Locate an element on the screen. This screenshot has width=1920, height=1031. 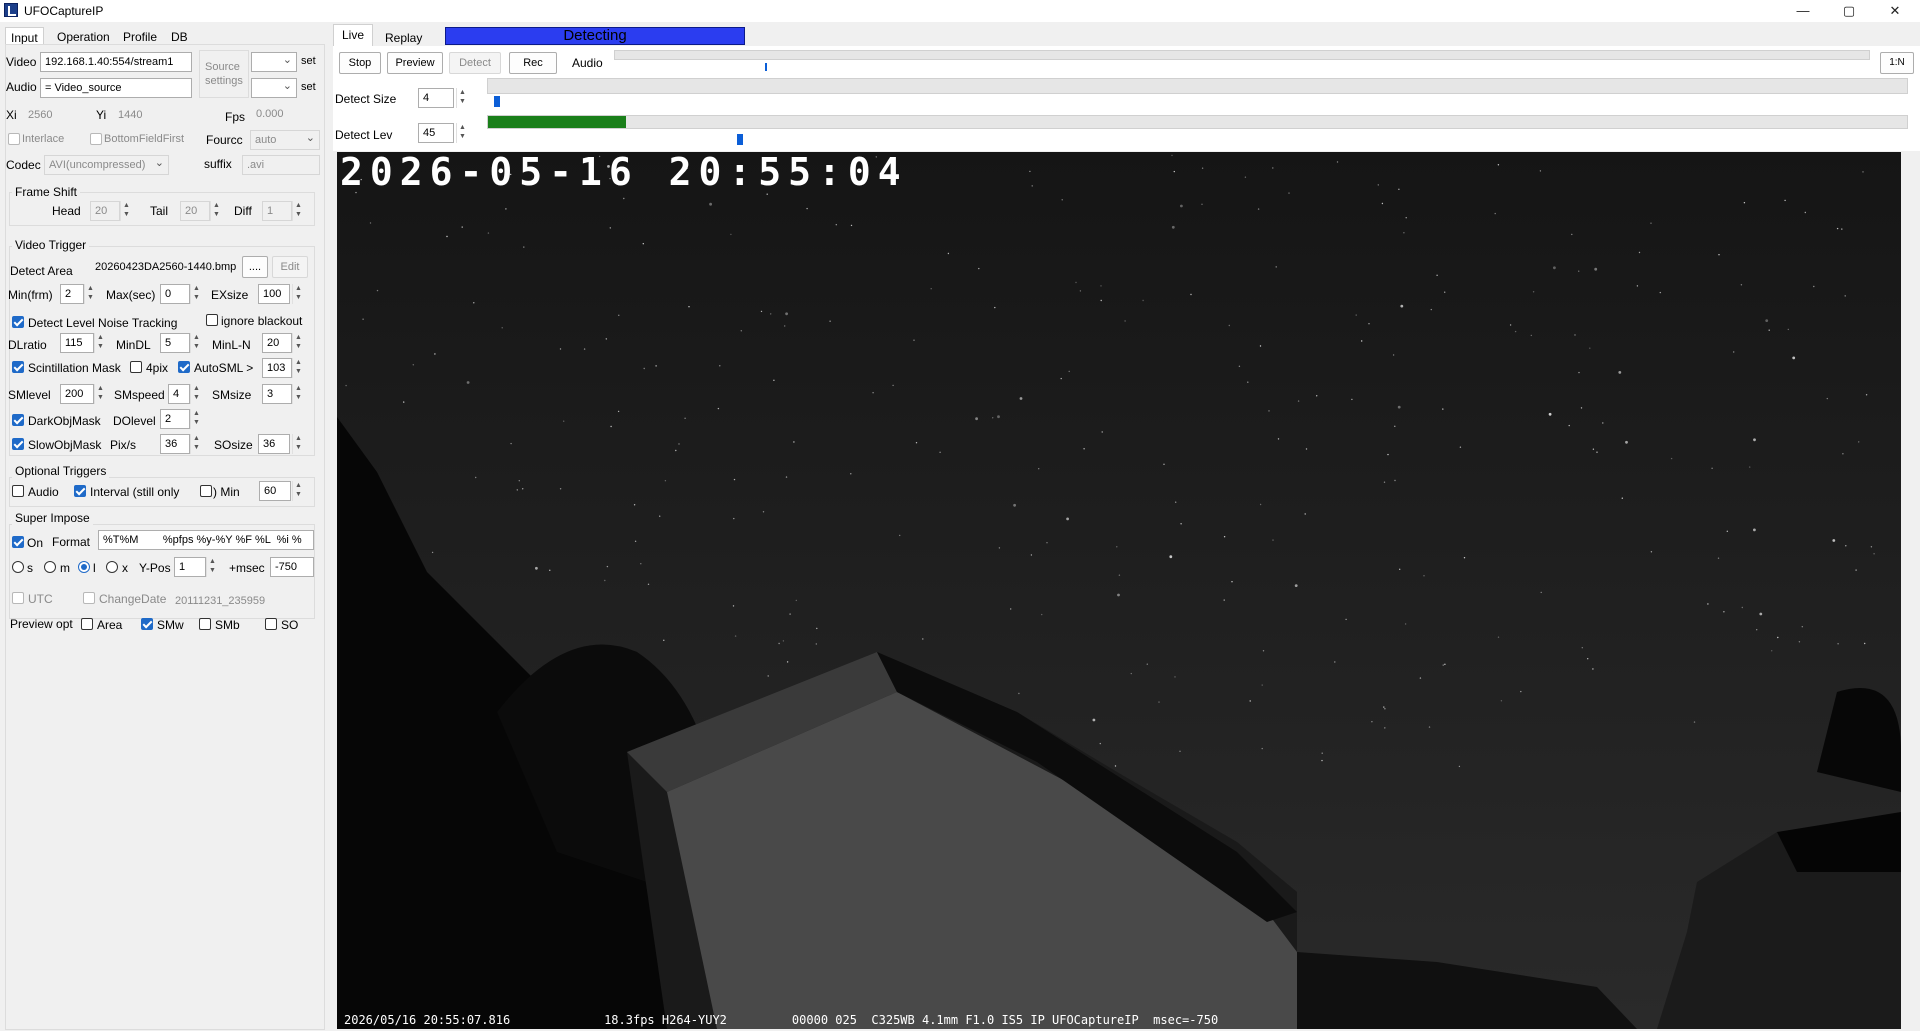
stop-button: Stop is located at coordinates (360, 63).